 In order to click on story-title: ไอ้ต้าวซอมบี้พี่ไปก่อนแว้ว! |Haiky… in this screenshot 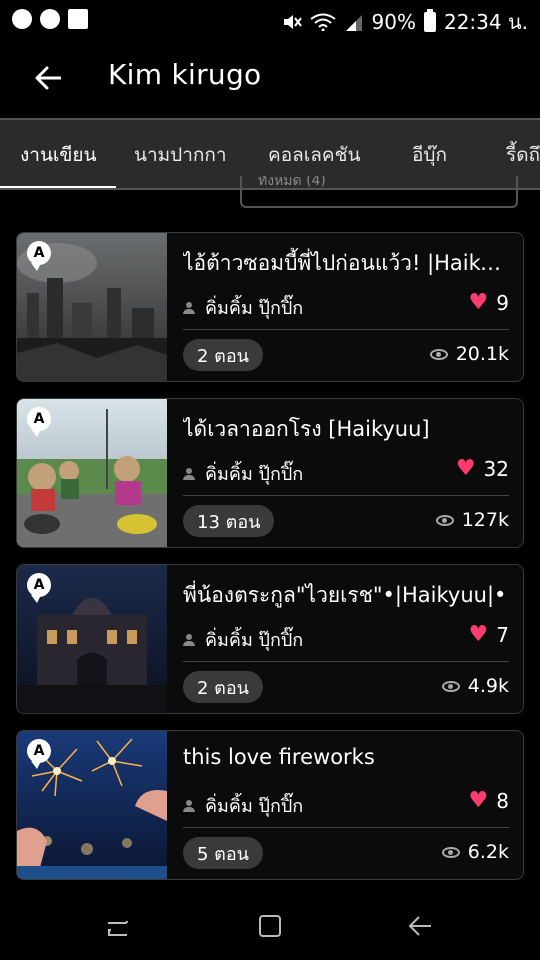, I will do `click(346, 263)`.